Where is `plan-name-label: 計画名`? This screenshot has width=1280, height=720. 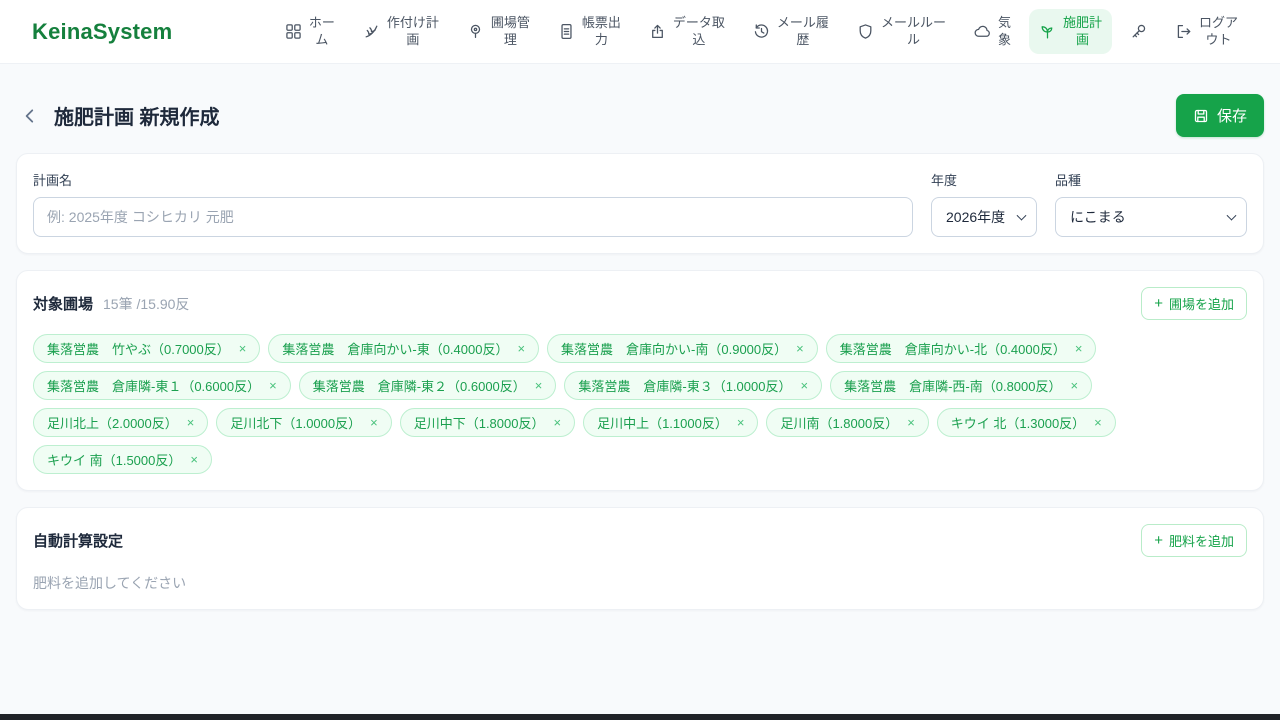 plan-name-label: 計画名 is located at coordinates (53, 180).